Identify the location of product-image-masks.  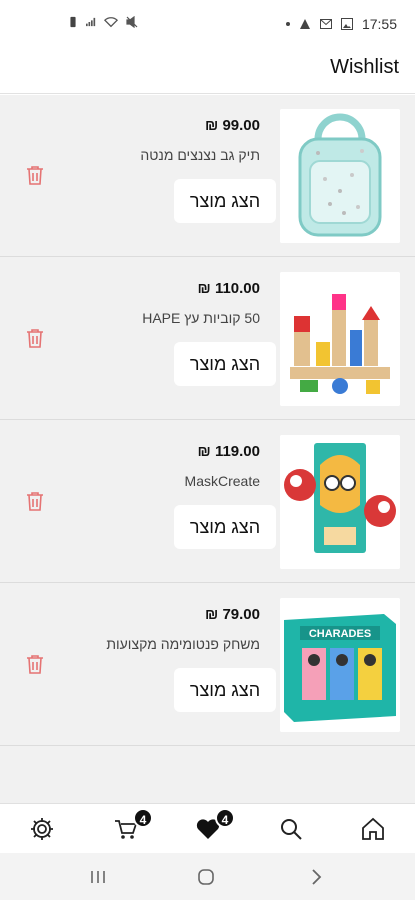
(340, 502).